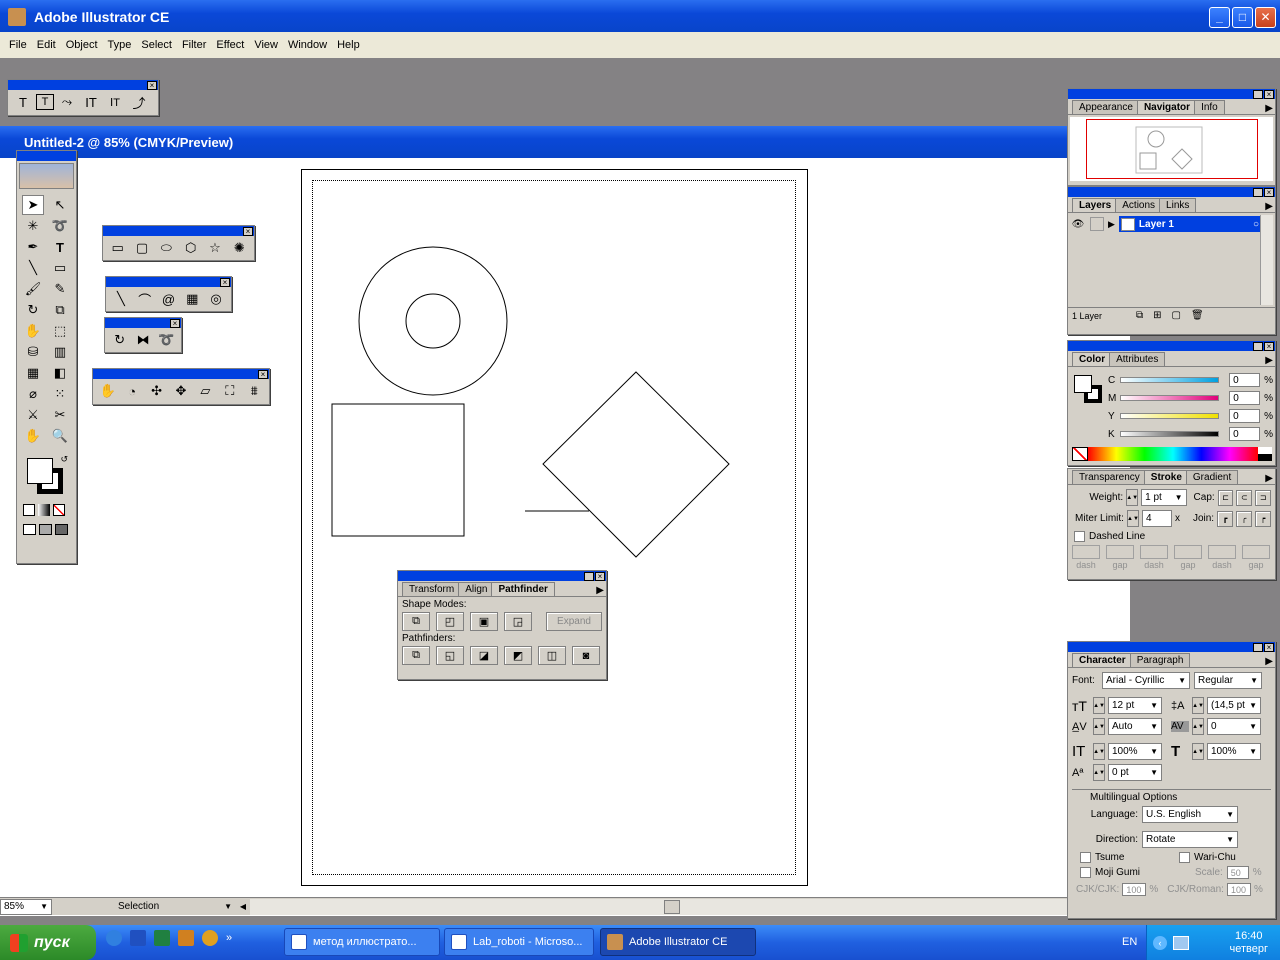 This screenshot has width=1280, height=960. I want to click on round-cap-icon: ⊂, so click(1244, 497).